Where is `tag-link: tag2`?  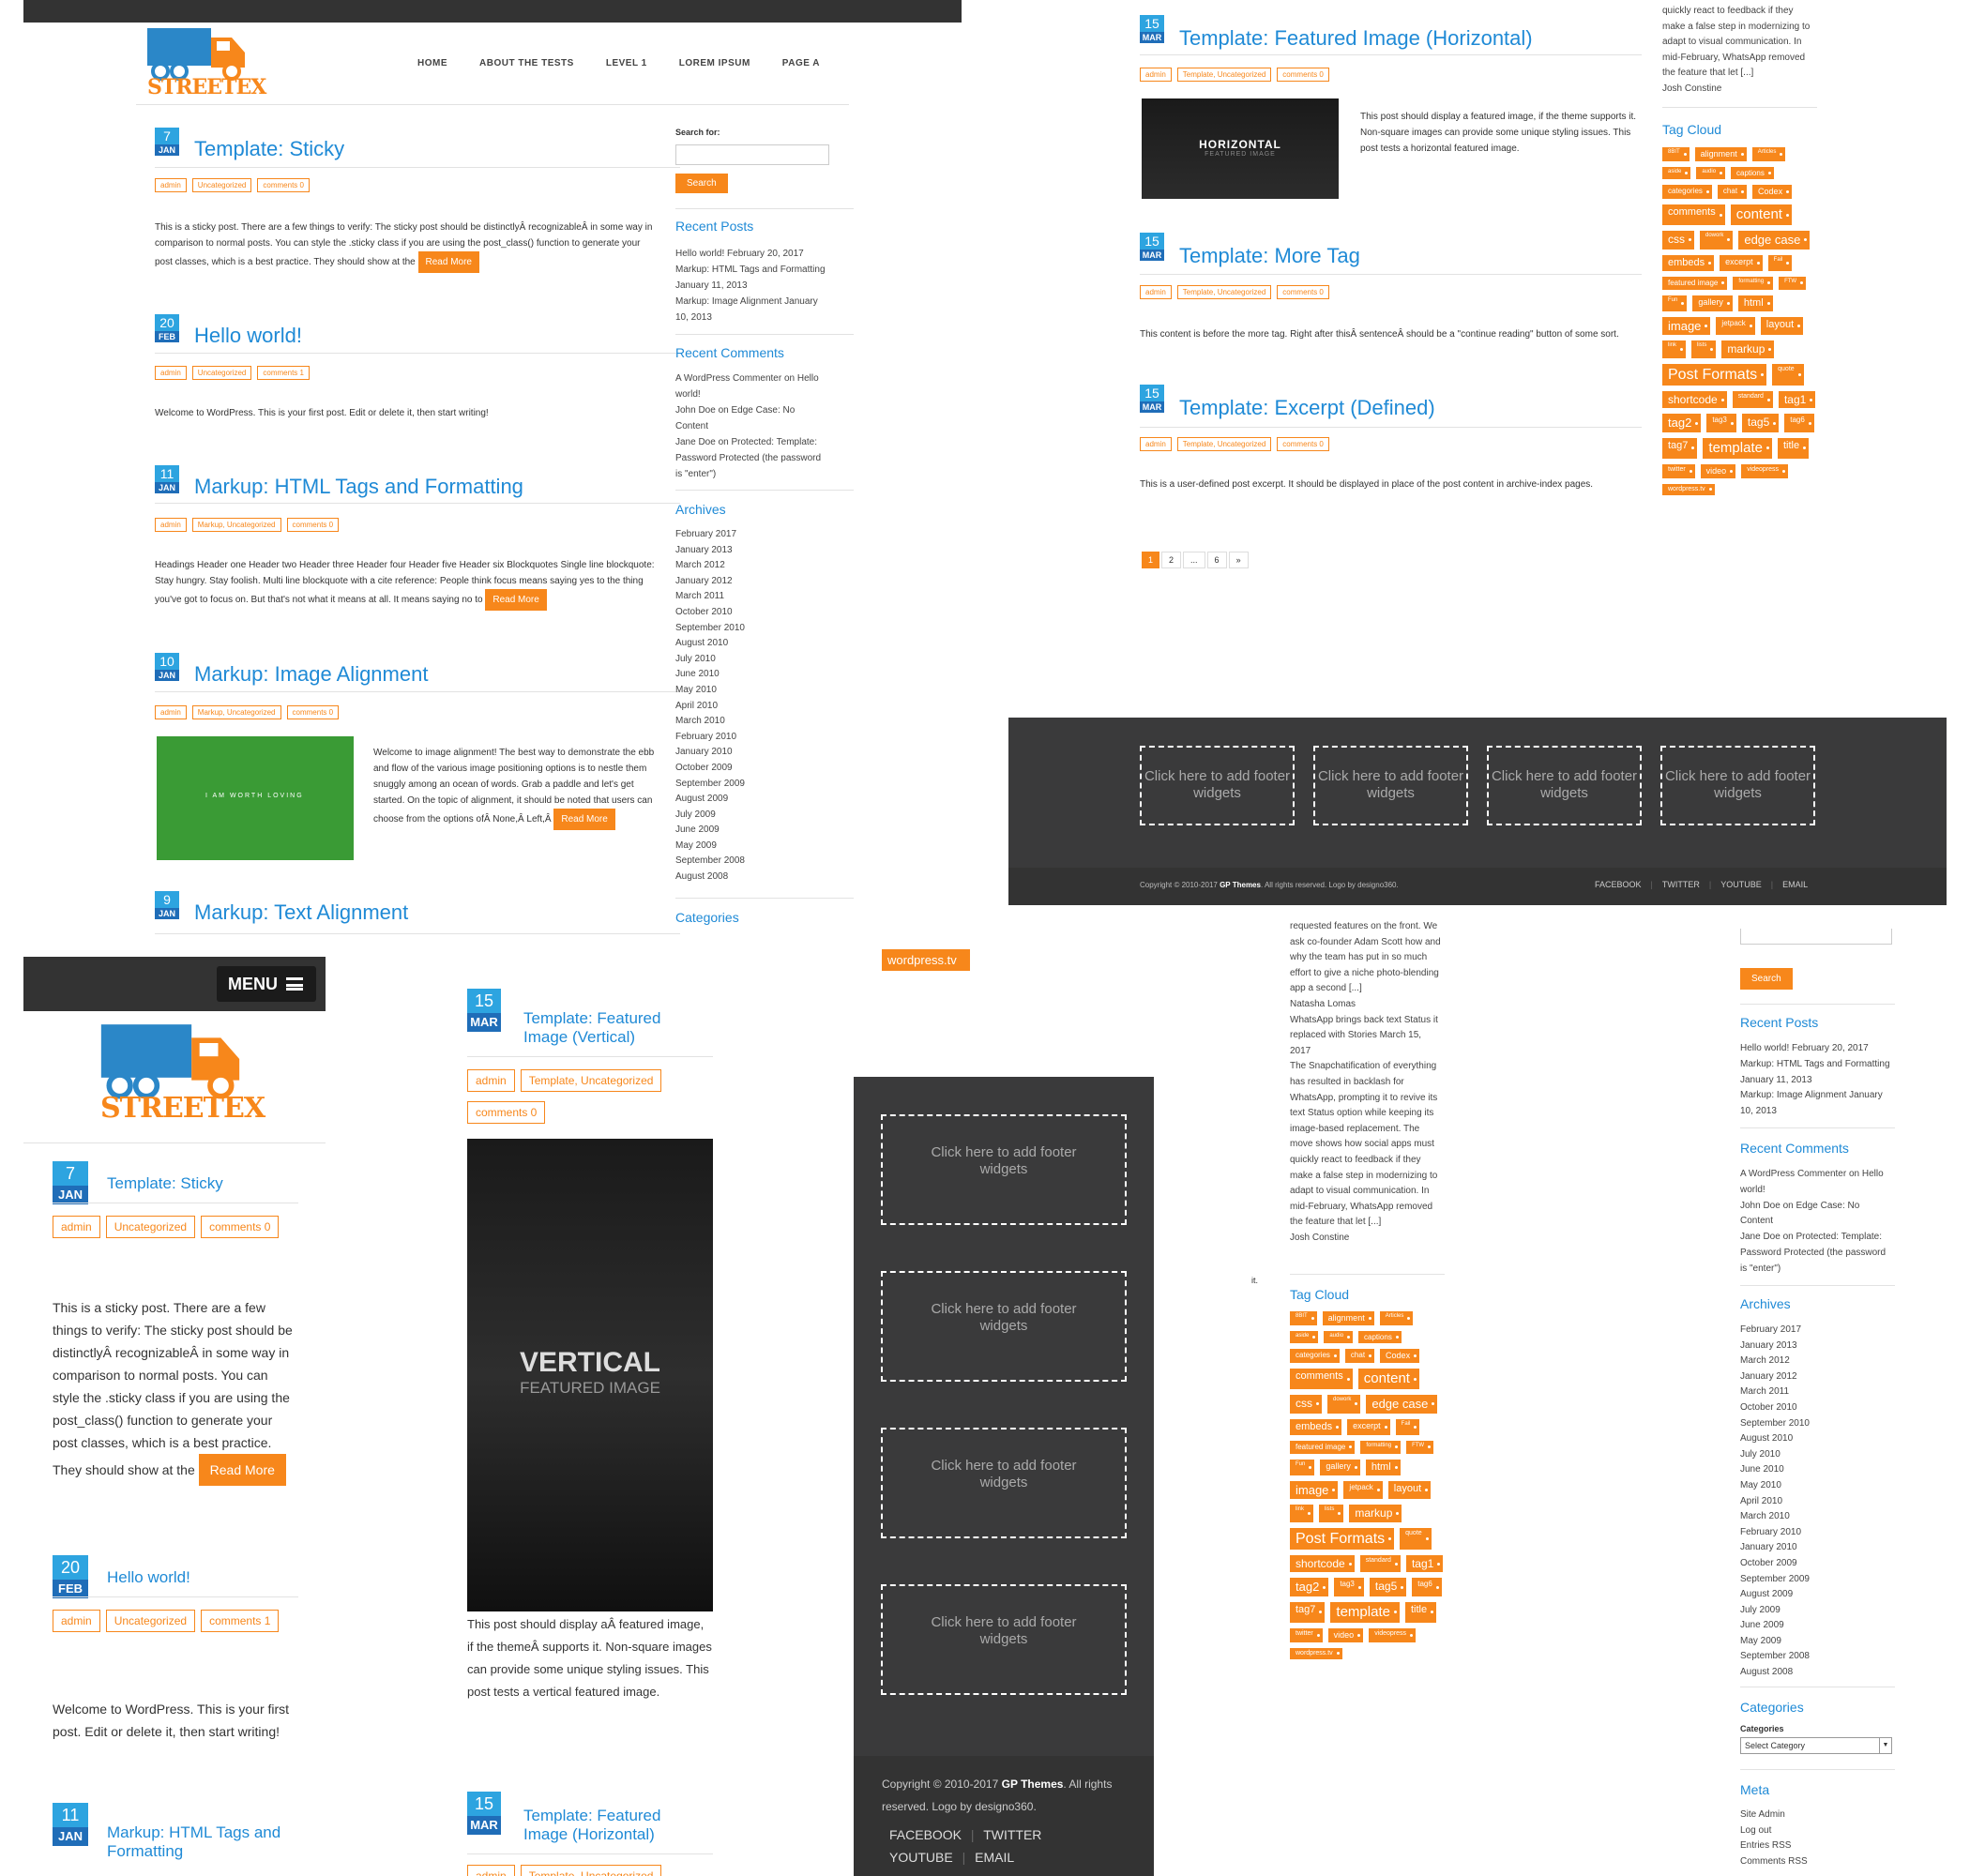
tag-link: tag2 is located at coordinates (1309, 1587).